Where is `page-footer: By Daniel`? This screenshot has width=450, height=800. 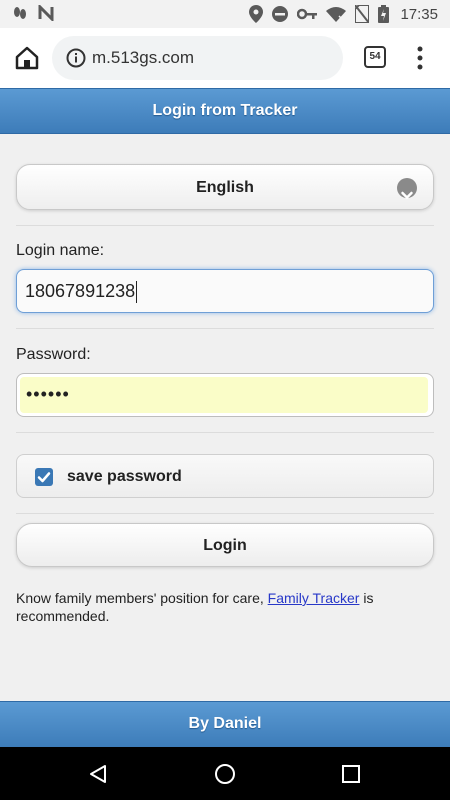
page-footer: By Daniel is located at coordinates (225, 724).